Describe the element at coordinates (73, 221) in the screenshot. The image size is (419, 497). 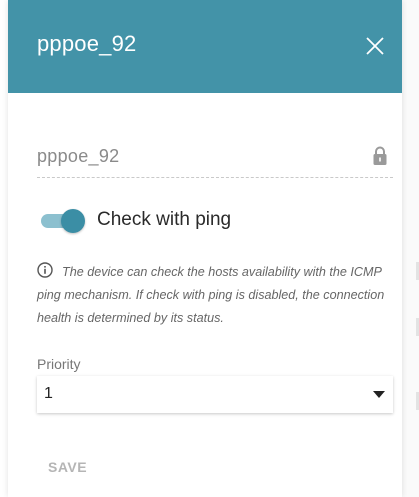
I see `toggle-knob` at that location.